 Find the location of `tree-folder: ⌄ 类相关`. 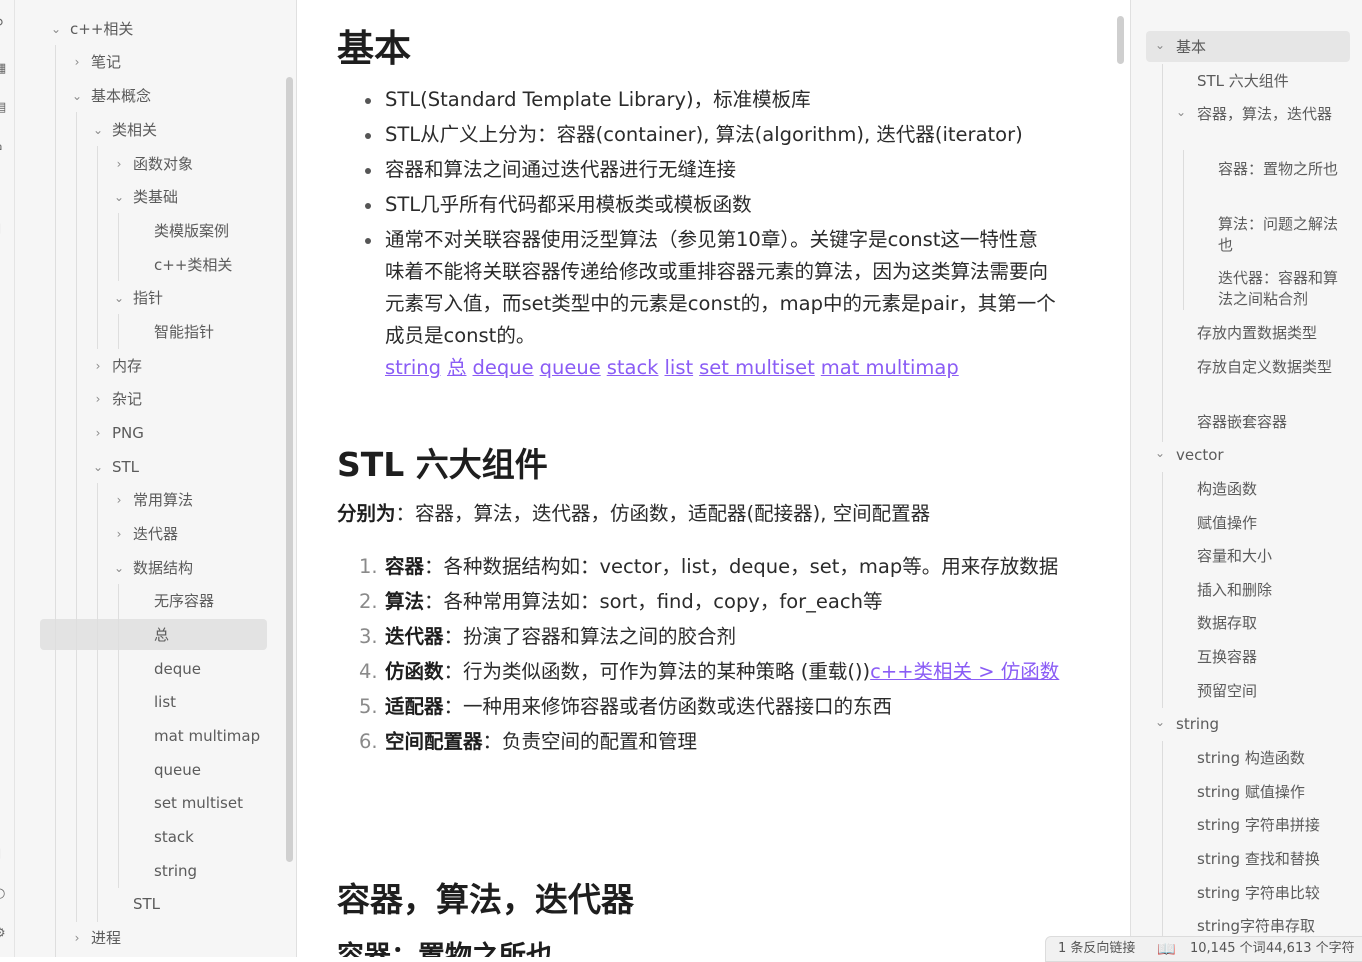

tree-folder: ⌄ 类相关 is located at coordinates (125, 130).